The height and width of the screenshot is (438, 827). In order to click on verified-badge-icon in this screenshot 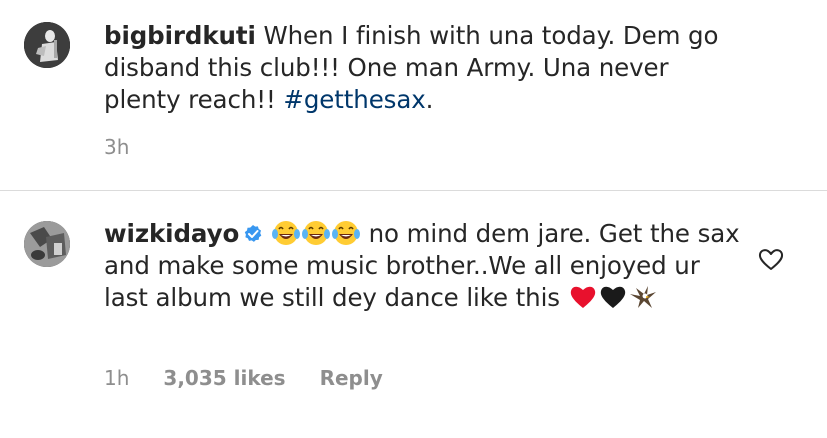, I will do `click(253, 233)`.